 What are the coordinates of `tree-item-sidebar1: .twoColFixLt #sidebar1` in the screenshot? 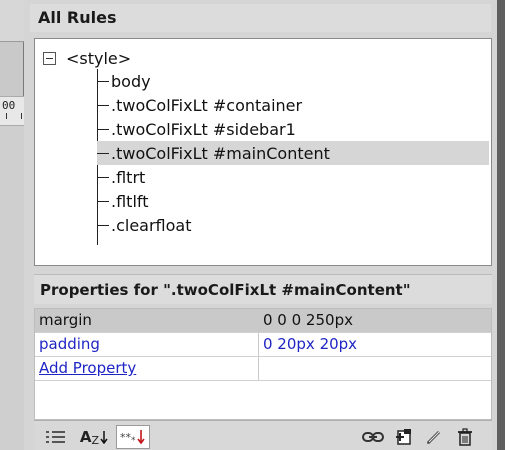 It's located at (293, 129).